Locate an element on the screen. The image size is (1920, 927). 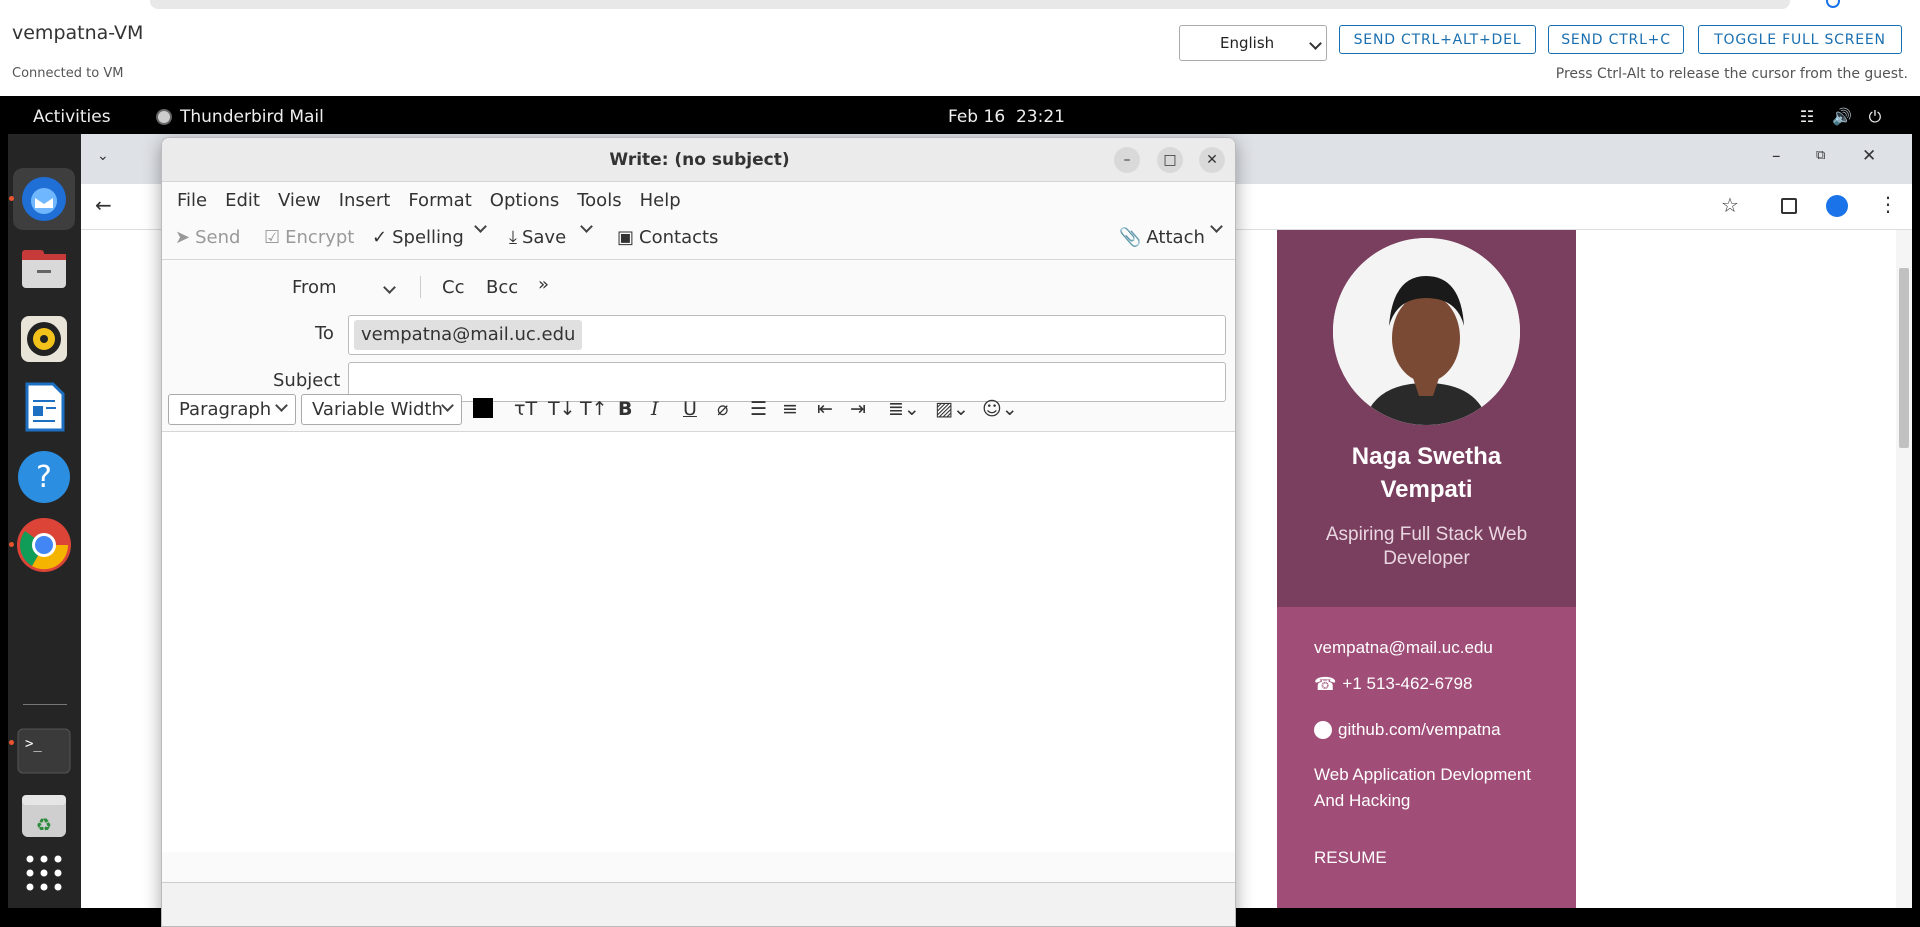
clock: Feb 16 23:21 is located at coordinates (1006, 117).